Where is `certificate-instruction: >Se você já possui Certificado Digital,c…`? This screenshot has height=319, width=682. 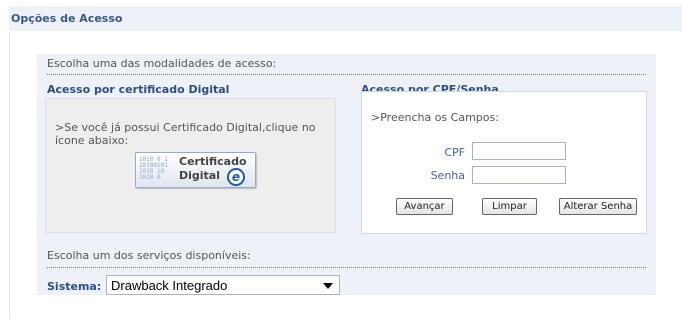 certificate-instruction: >Se você já possui Certificado Digital,c… is located at coordinates (185, 134).